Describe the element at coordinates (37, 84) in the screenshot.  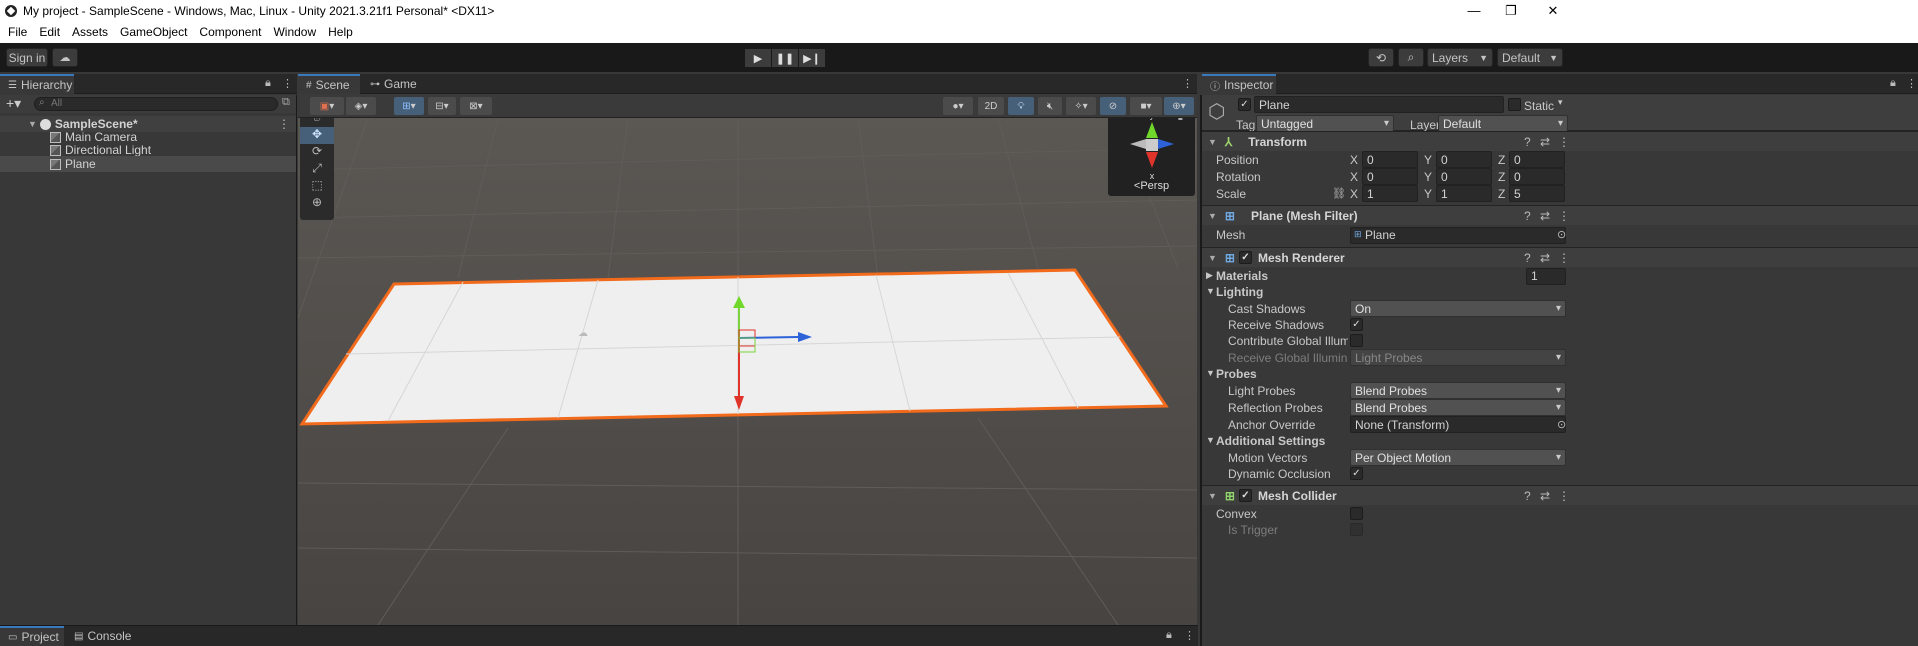
I see `tab-hierarchy: ☰ Hierarchy` at that location.